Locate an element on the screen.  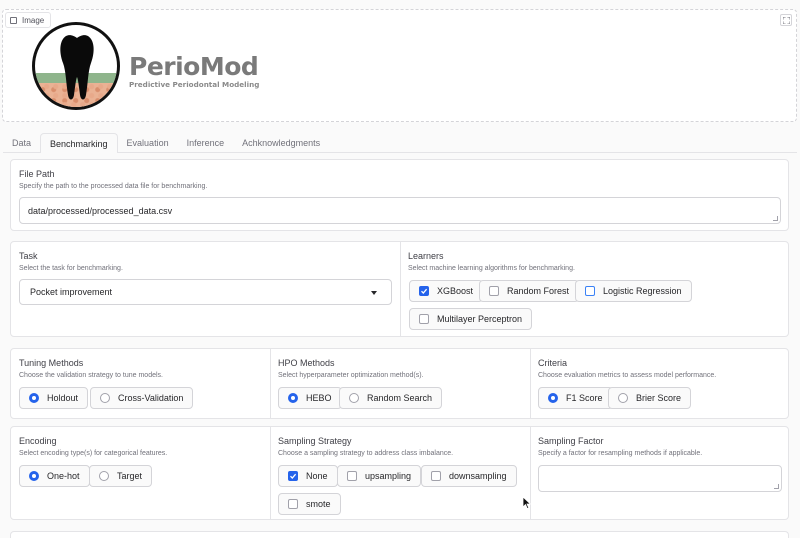
sampling-factor-label: Sampling Factor is located at coordinates (571, 441).